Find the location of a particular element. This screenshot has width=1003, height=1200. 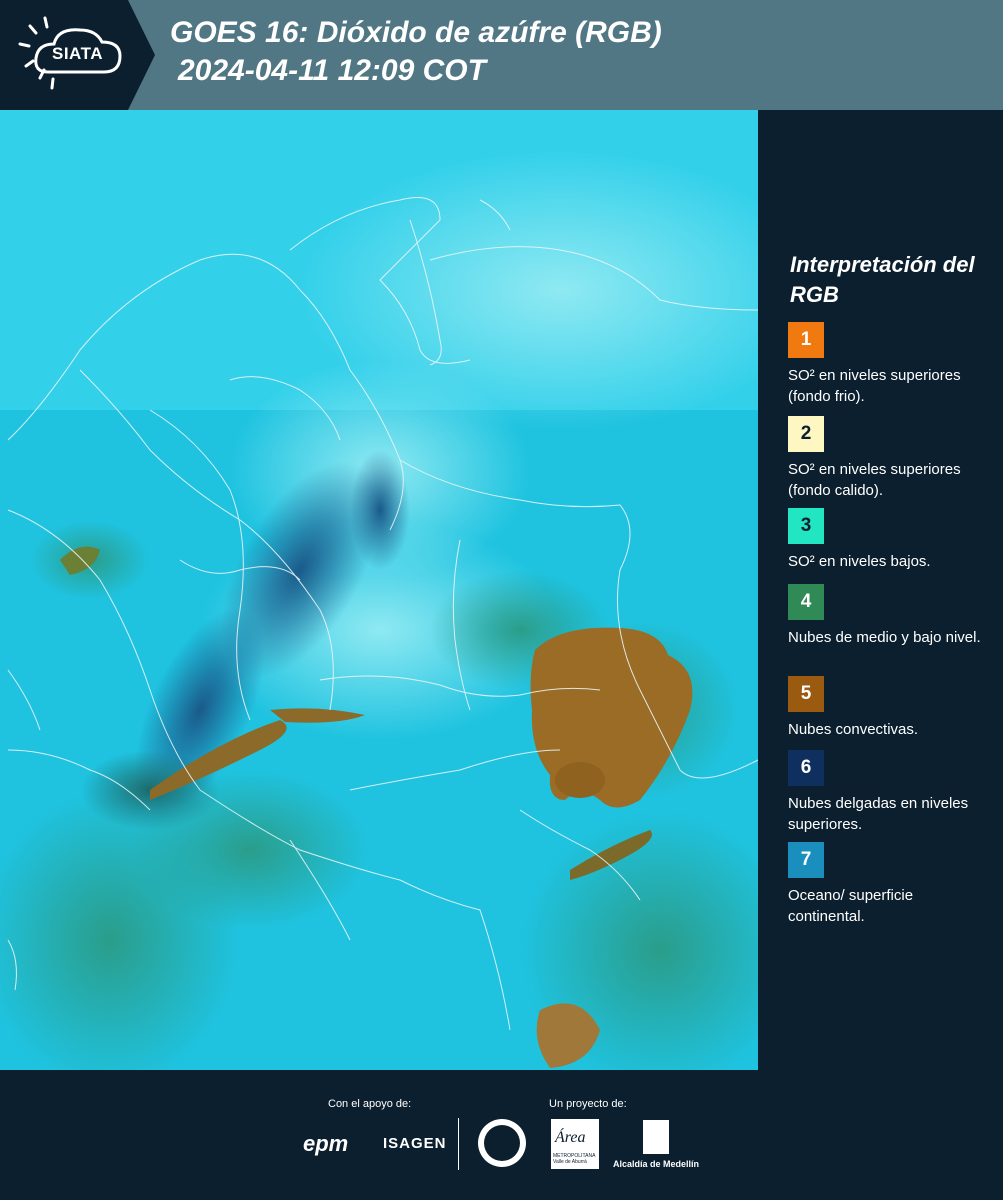

footer-divider is located at coordinates (458, 1144).